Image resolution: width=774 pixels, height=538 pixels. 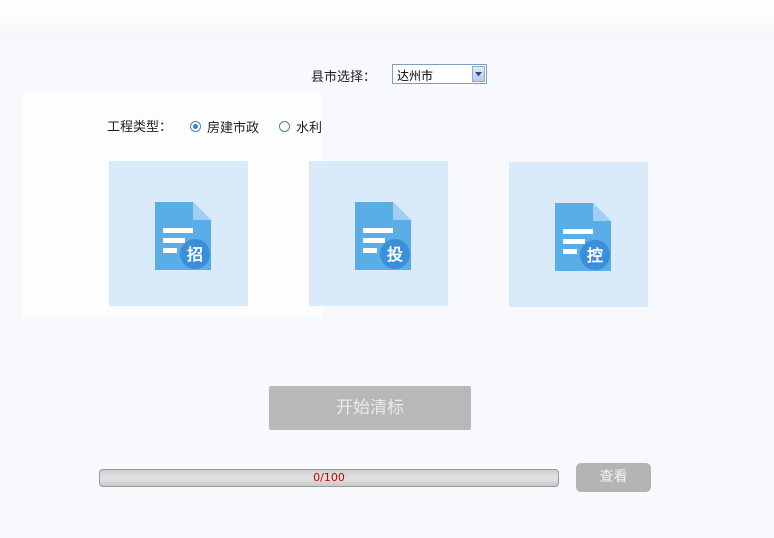 What do you see at coordinates (415, 76) in the screenshot?
I see `city-select-value: 达州市` at bounding box center [415, 76].